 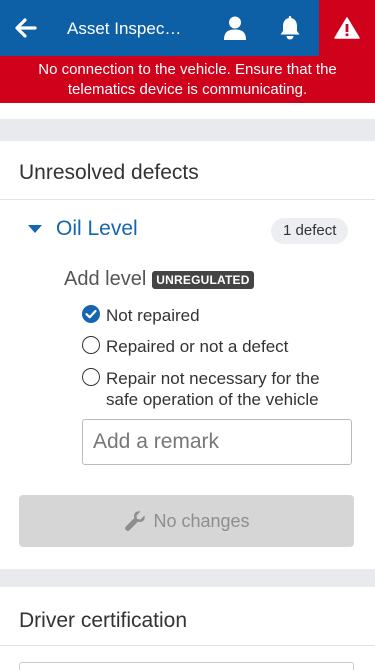 I want to click on warning-icon, so click(x=347, y=28).